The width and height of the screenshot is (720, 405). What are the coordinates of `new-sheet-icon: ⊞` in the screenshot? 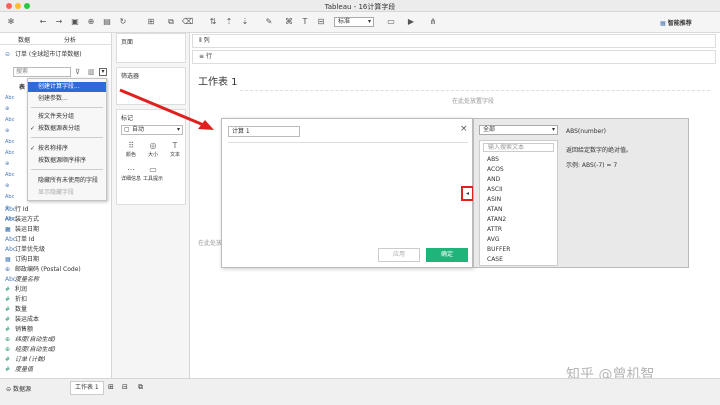 It's located at (111, 387).